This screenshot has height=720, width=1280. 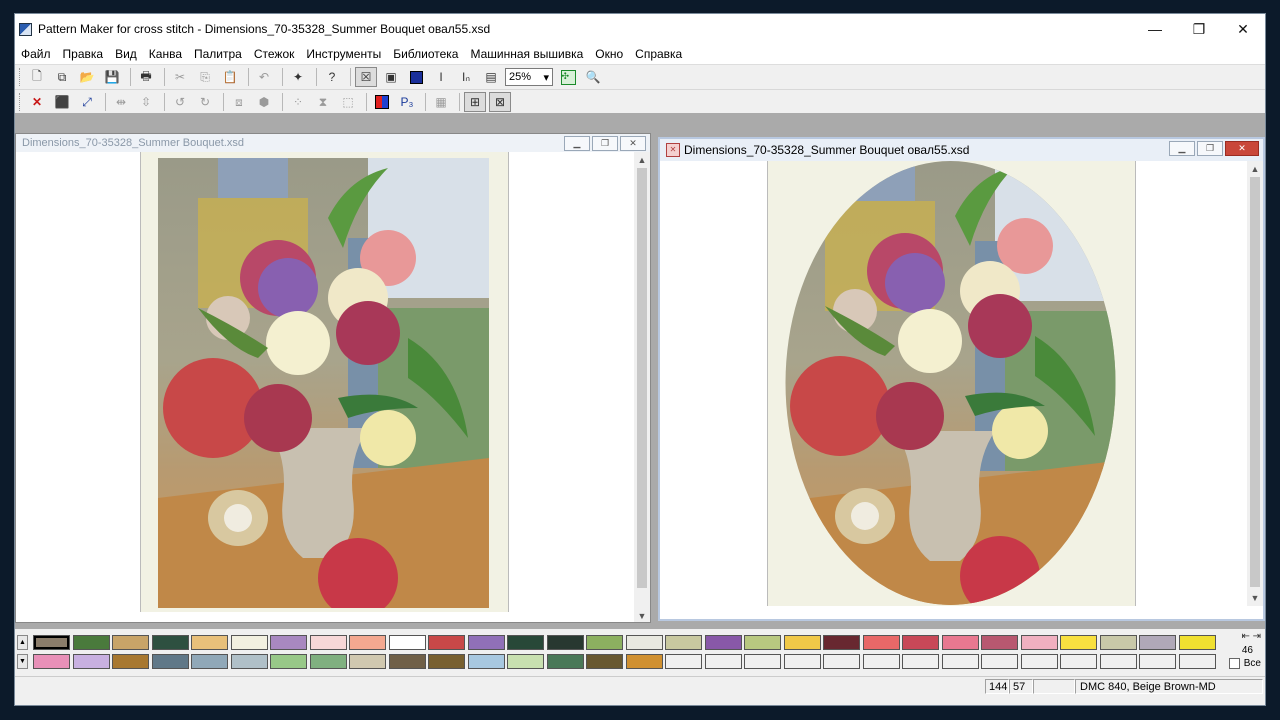 What do you see at coordinates (1244, 663) in the screenshot?
I see `palette-show-all: Все` at bounding box center [1244, 663].